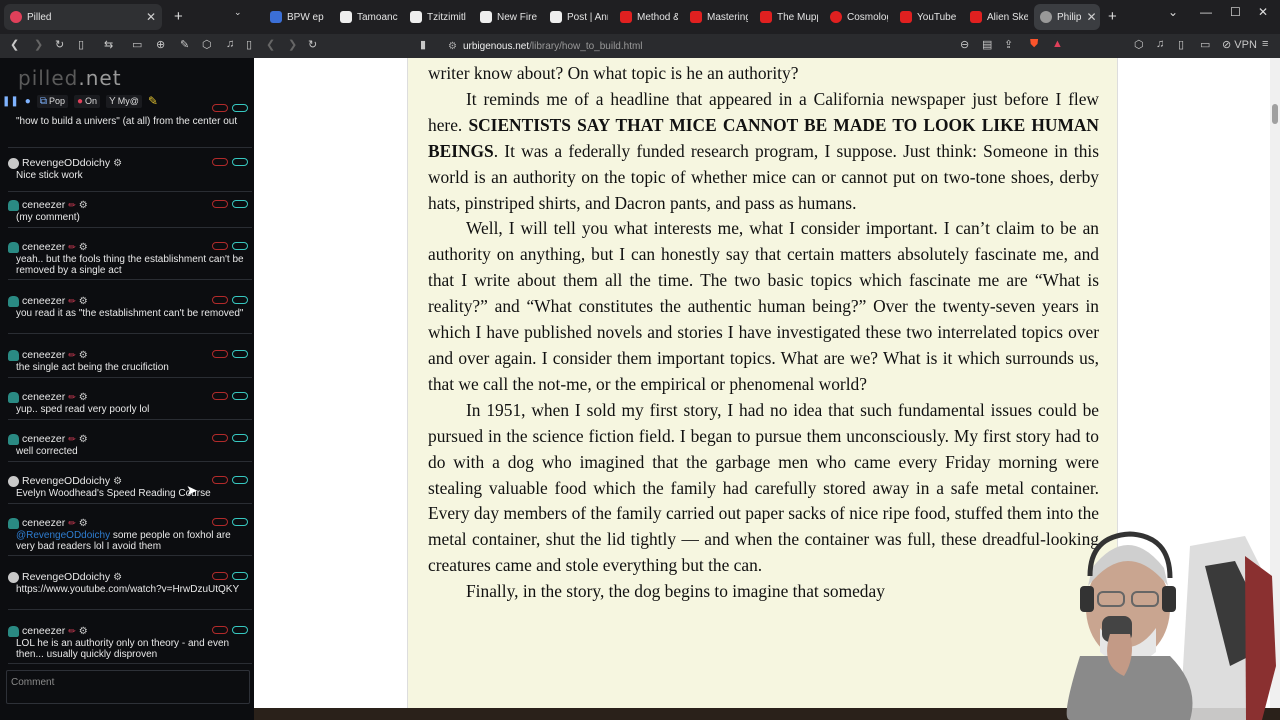  Describe the element at coordinates (926, 17) in the screenshot. I see `tab-youtube: YouTube` at that location.